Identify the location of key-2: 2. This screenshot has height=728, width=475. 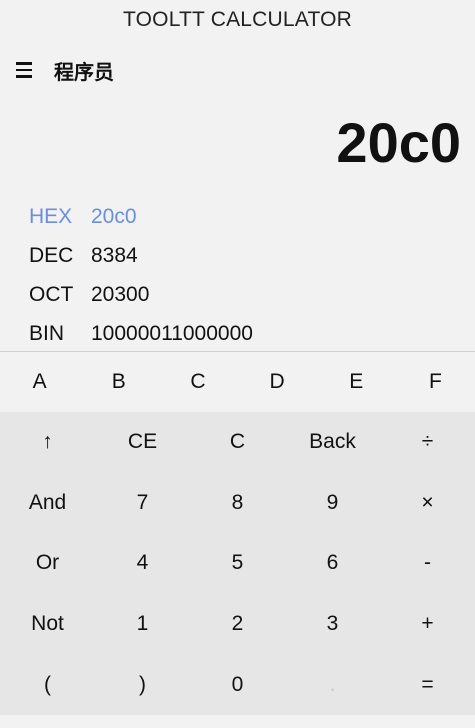
(237, 624).